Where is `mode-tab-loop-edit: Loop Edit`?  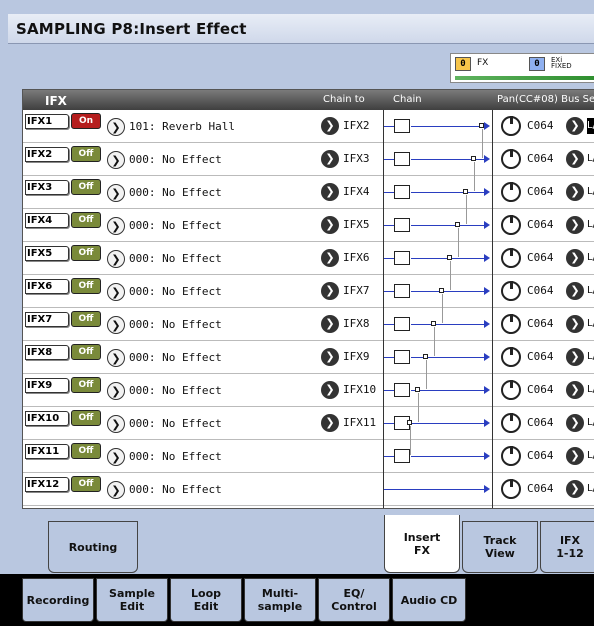 mode-tab-loop-edit: Loop Edit is located at coordinates (206, 600).